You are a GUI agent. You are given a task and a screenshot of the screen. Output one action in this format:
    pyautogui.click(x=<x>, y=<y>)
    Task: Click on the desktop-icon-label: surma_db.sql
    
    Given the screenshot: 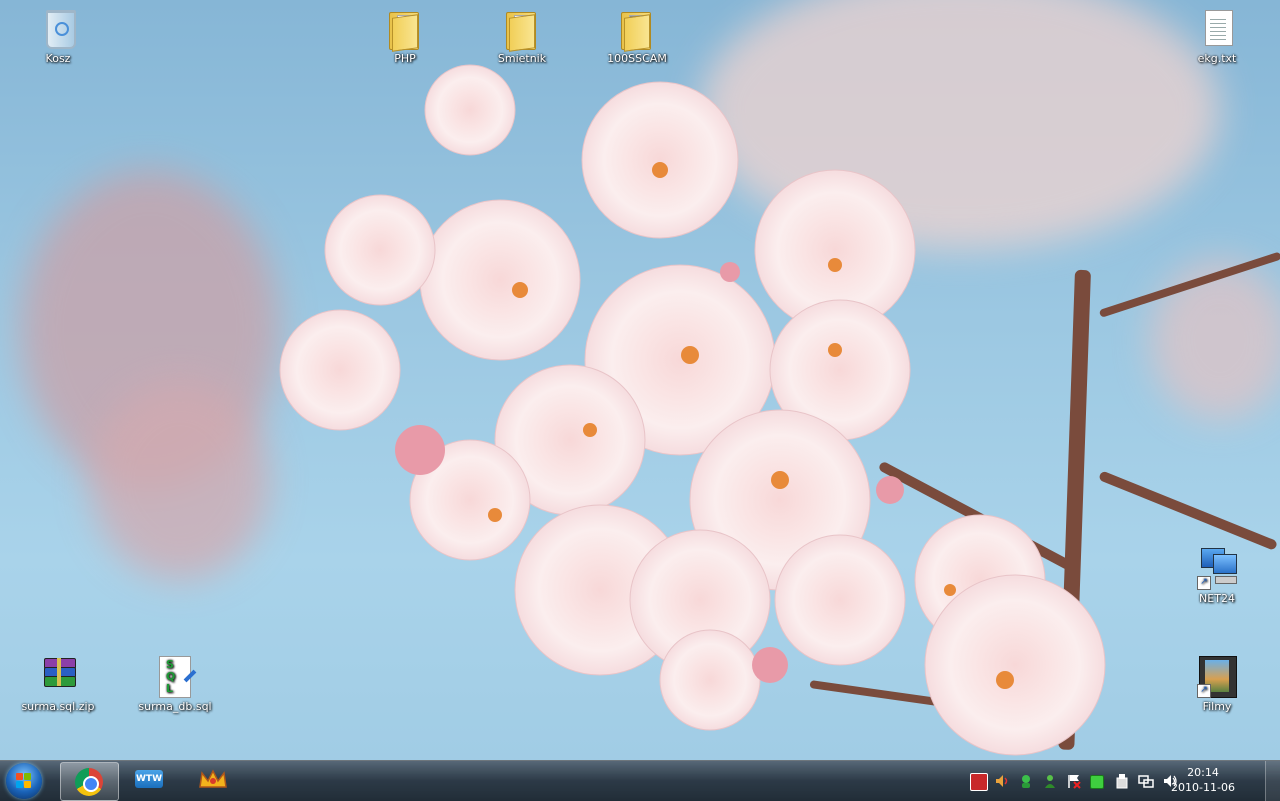 What is the action you would take?
    pyautogui.click(x=175, y=706)
    